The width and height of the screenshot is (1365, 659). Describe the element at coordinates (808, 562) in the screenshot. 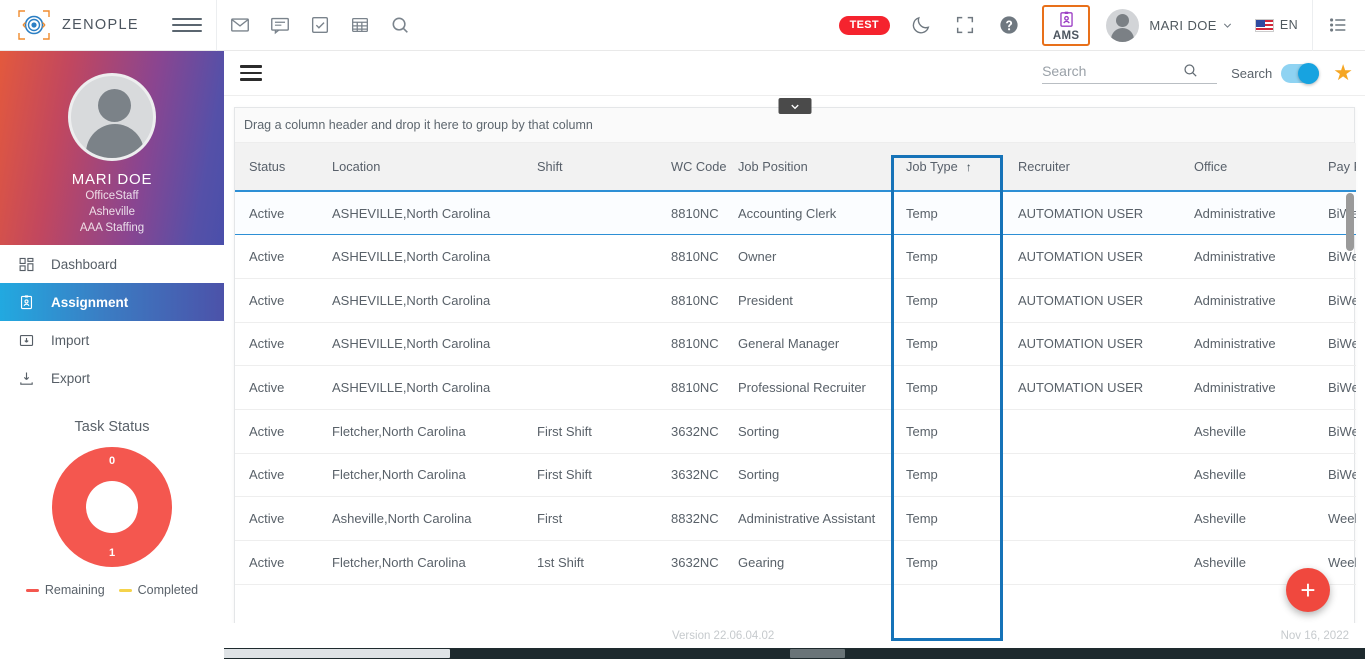

I see `cell-job-position: Gearing` at that location.